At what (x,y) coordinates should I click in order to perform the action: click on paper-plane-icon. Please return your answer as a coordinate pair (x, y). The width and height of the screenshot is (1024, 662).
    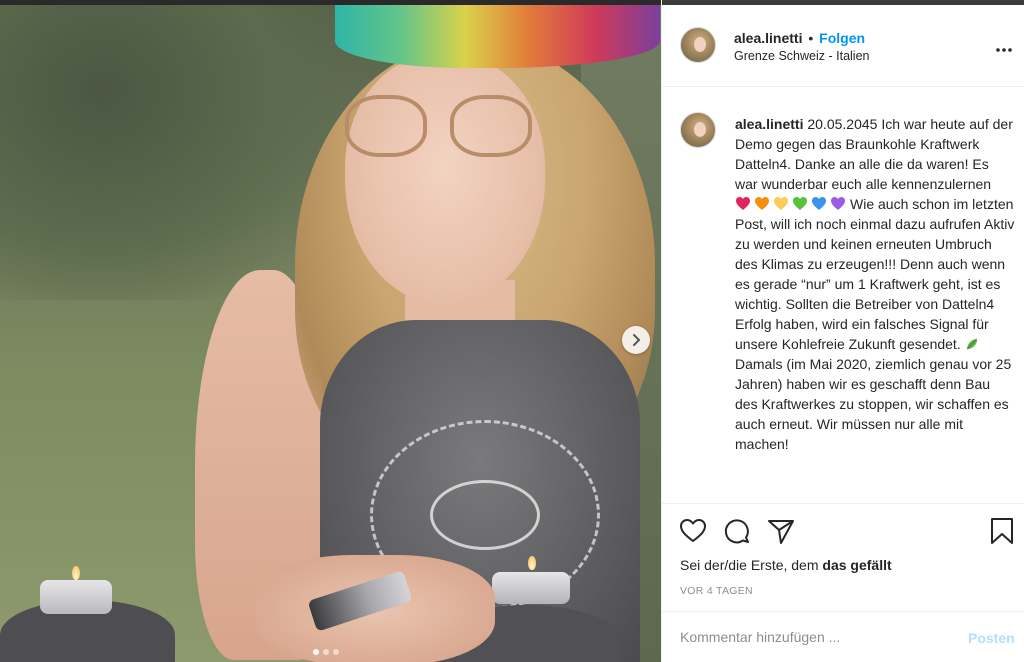
    Looking at the image, I should click on (781, 532).